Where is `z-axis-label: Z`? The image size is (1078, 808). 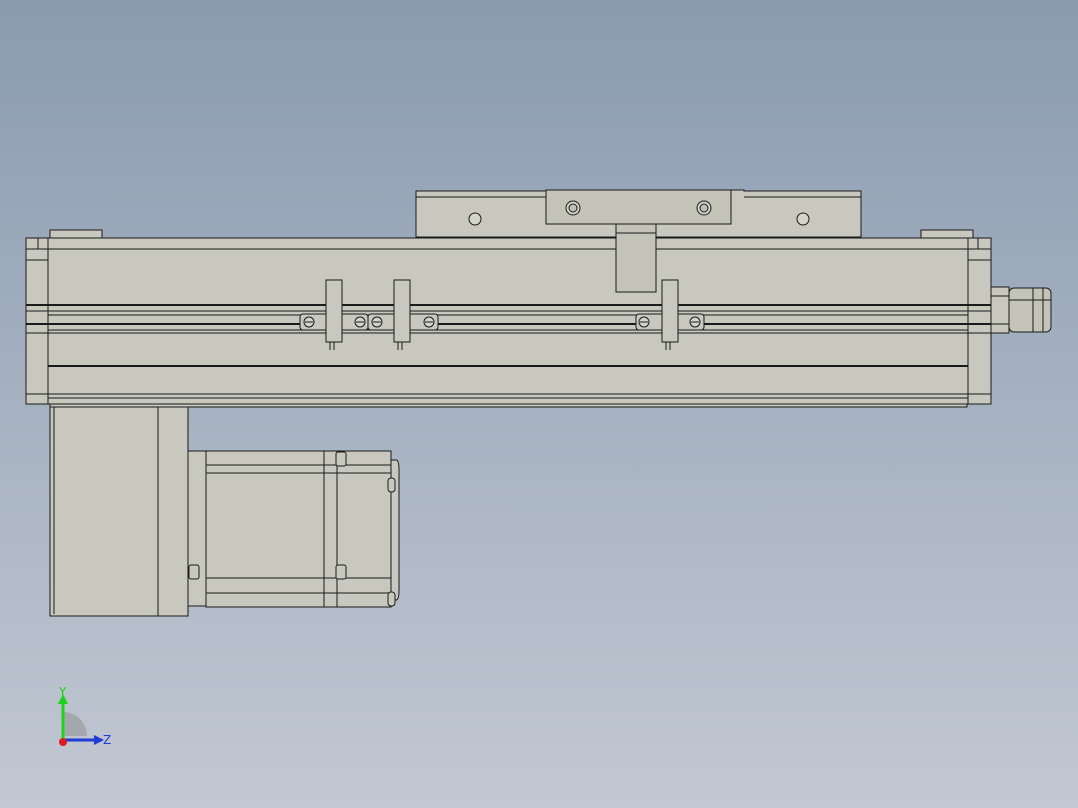 z-axis-label: Z is located at coordinates (107, 740).